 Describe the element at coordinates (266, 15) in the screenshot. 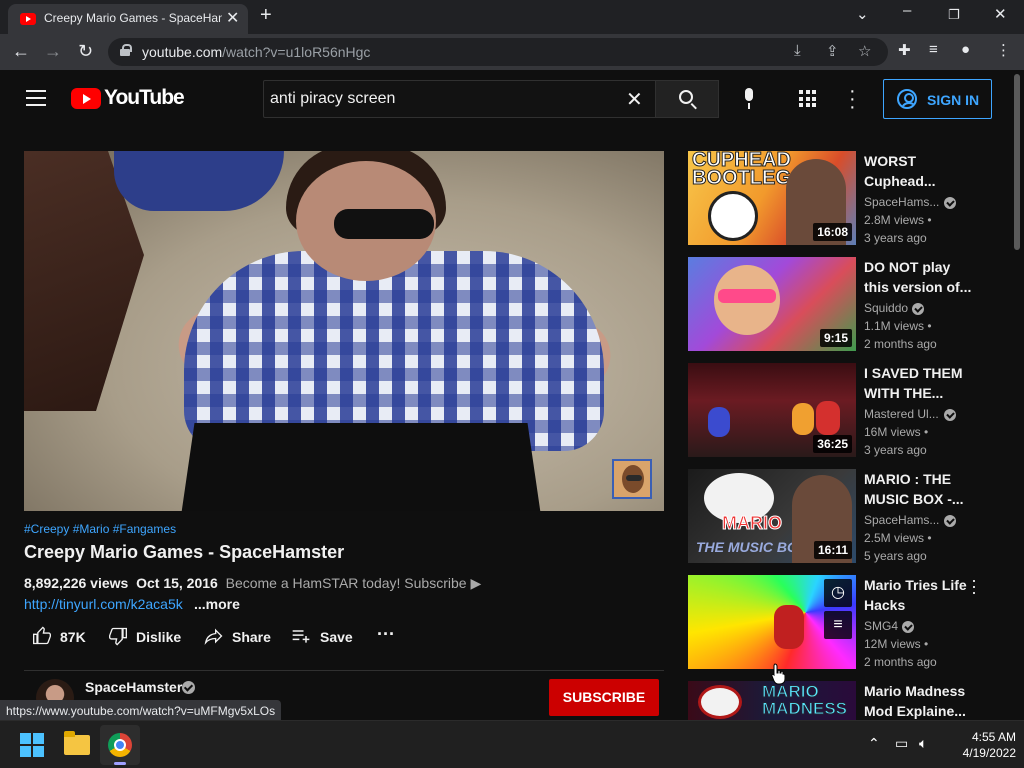

I see `new-tab-icon: +` at that location.